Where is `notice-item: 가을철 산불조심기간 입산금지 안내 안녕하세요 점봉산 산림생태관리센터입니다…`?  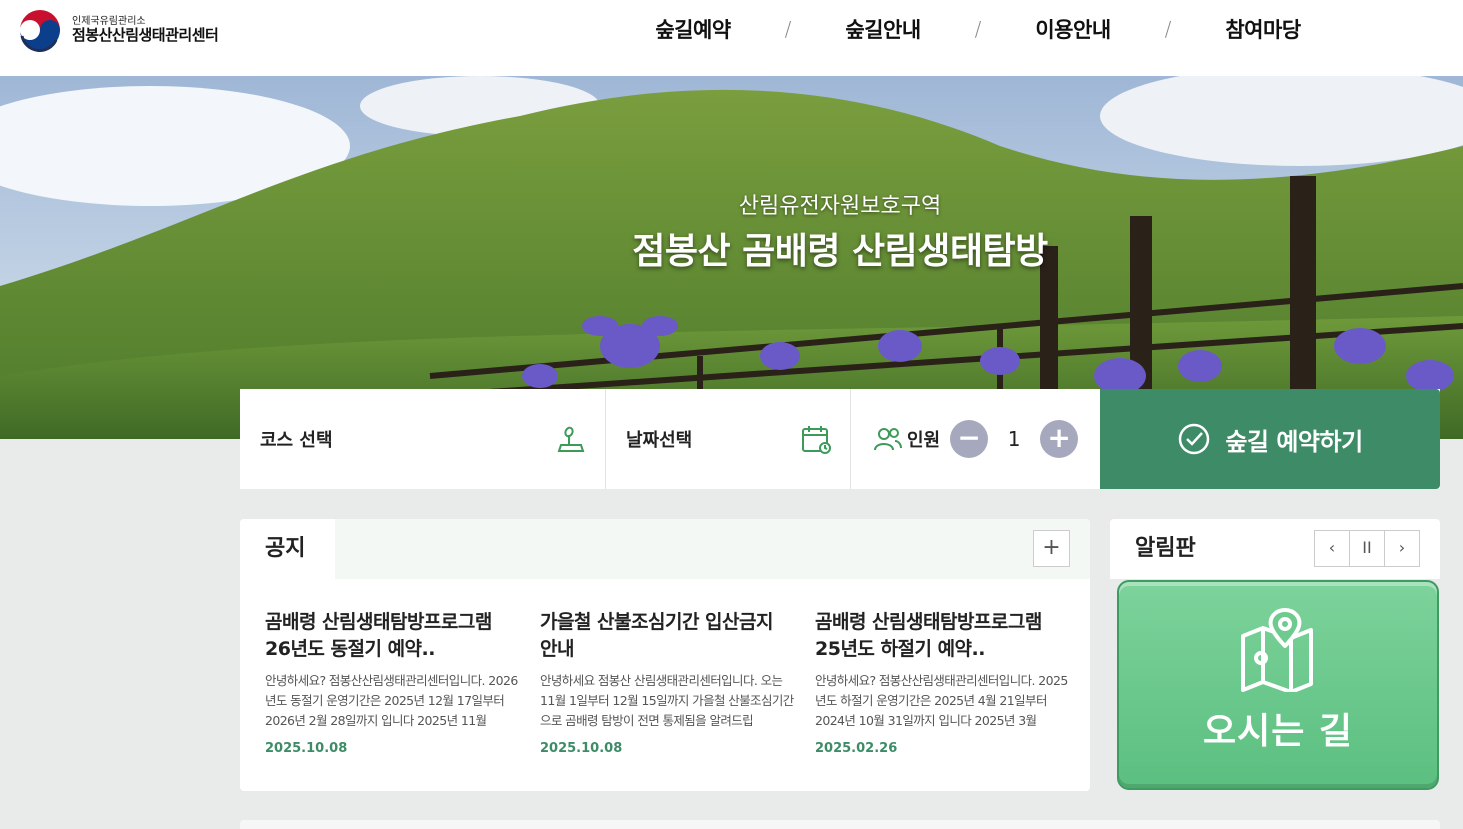
notice-item: 가을철 산불조심기간 입산금지 안내 안녕하세요 점봉산 산림생태관리센터입니다… is located at coordinates (677, 682).